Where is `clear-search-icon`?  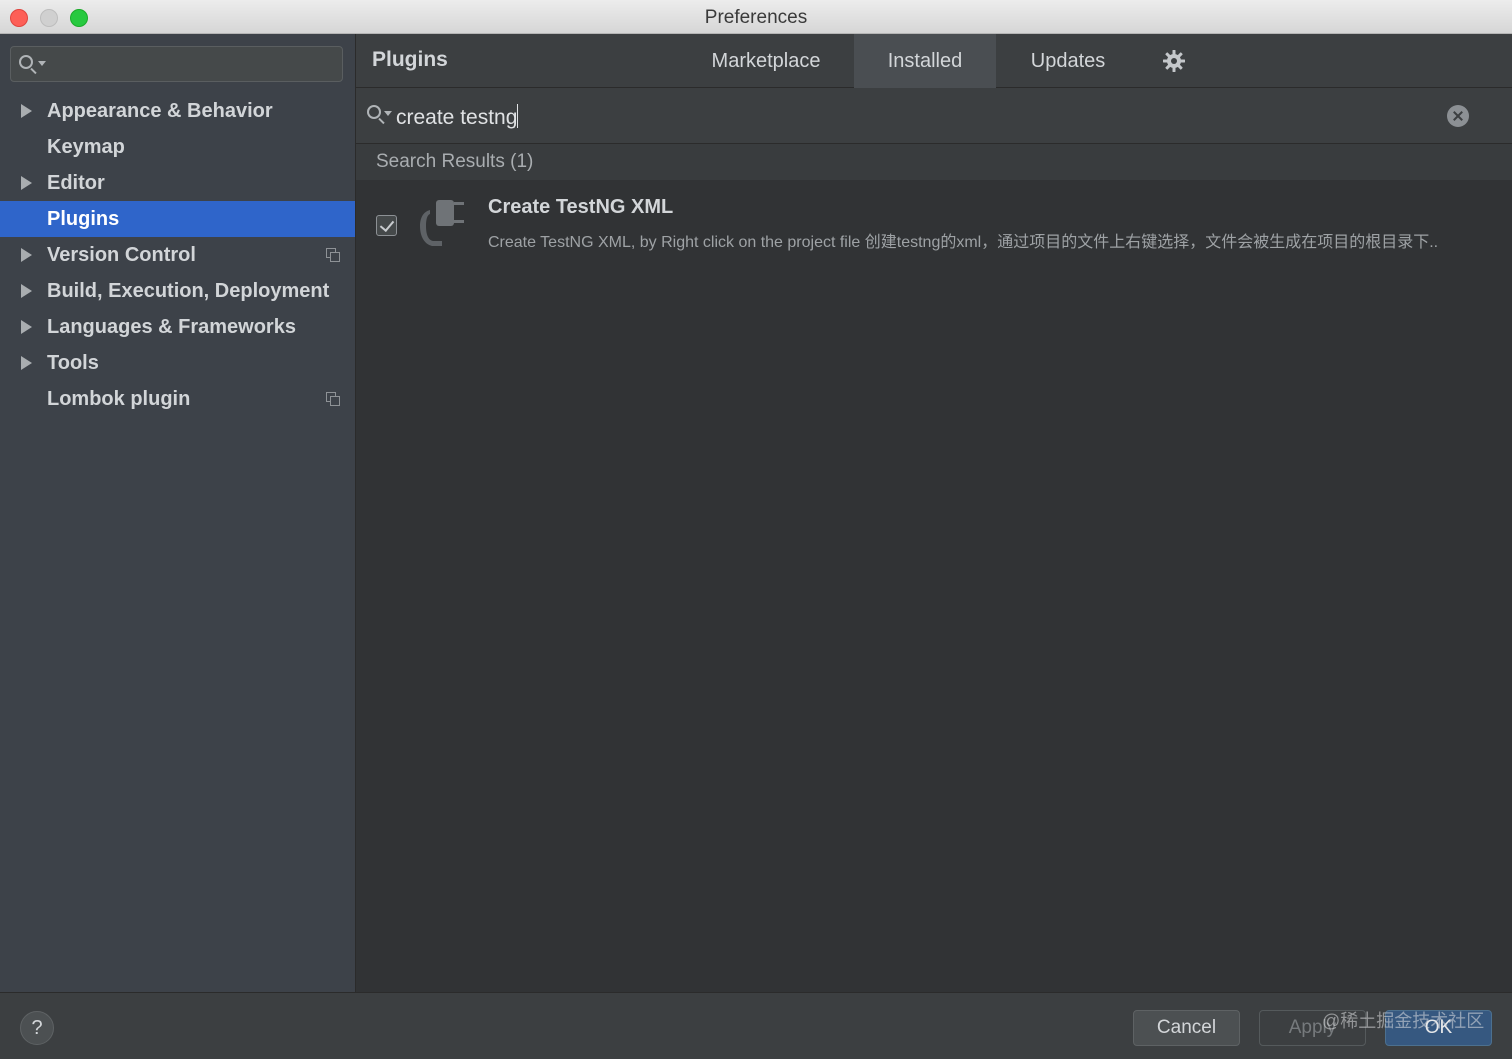 clear-search-icon is located at coordinates (1458, 116).